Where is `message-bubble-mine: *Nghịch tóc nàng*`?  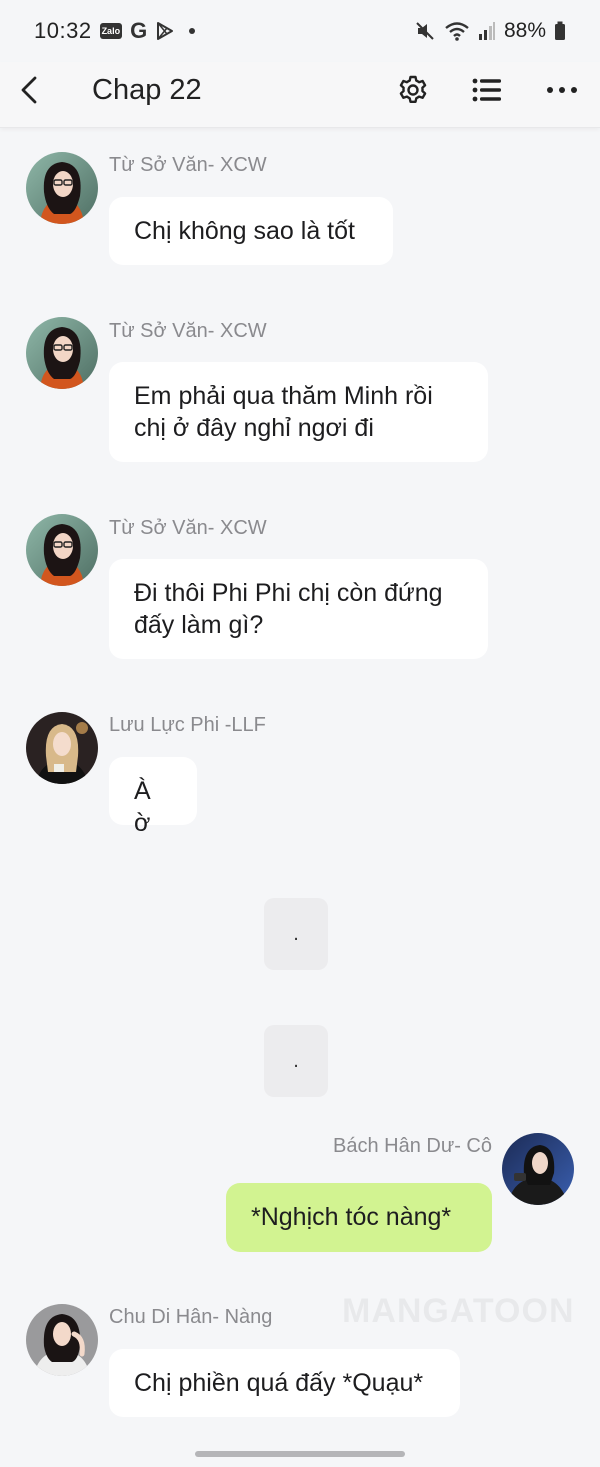
message-bubble-mine: *Nghịch tóc nàng* is located at coordinates (359, 1217).